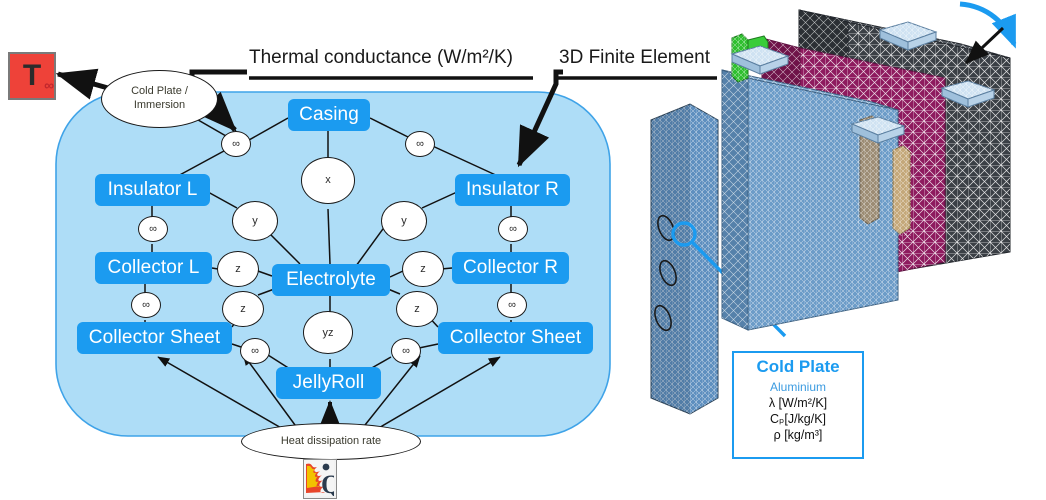 The height and width of the screenshot is (500, 1046). I want to click on cold-plate-prop-cp: Cₚ[J/kg/K], so click(798, 419).